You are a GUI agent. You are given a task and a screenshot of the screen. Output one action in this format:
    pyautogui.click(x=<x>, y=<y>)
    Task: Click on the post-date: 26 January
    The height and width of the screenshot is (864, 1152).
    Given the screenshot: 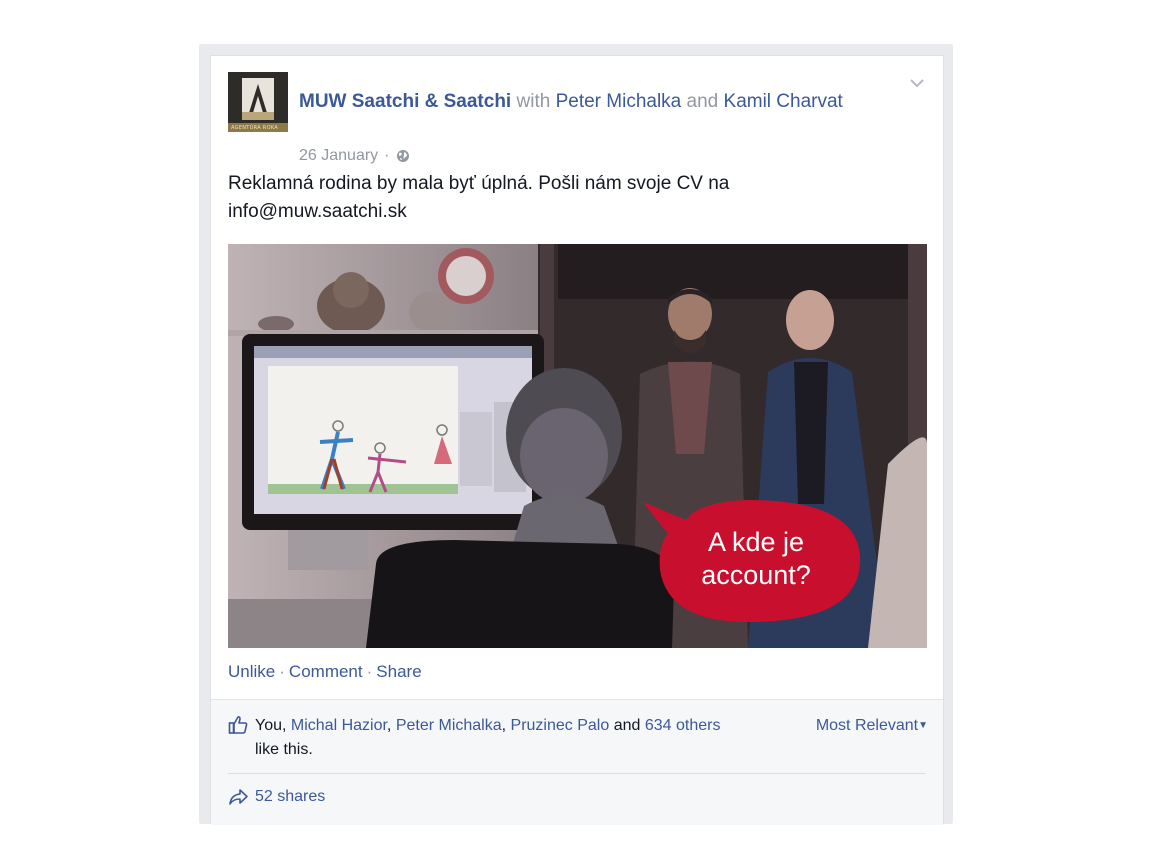 What is the action you would take?
    pyautogui.click(x=338, y=156)
    